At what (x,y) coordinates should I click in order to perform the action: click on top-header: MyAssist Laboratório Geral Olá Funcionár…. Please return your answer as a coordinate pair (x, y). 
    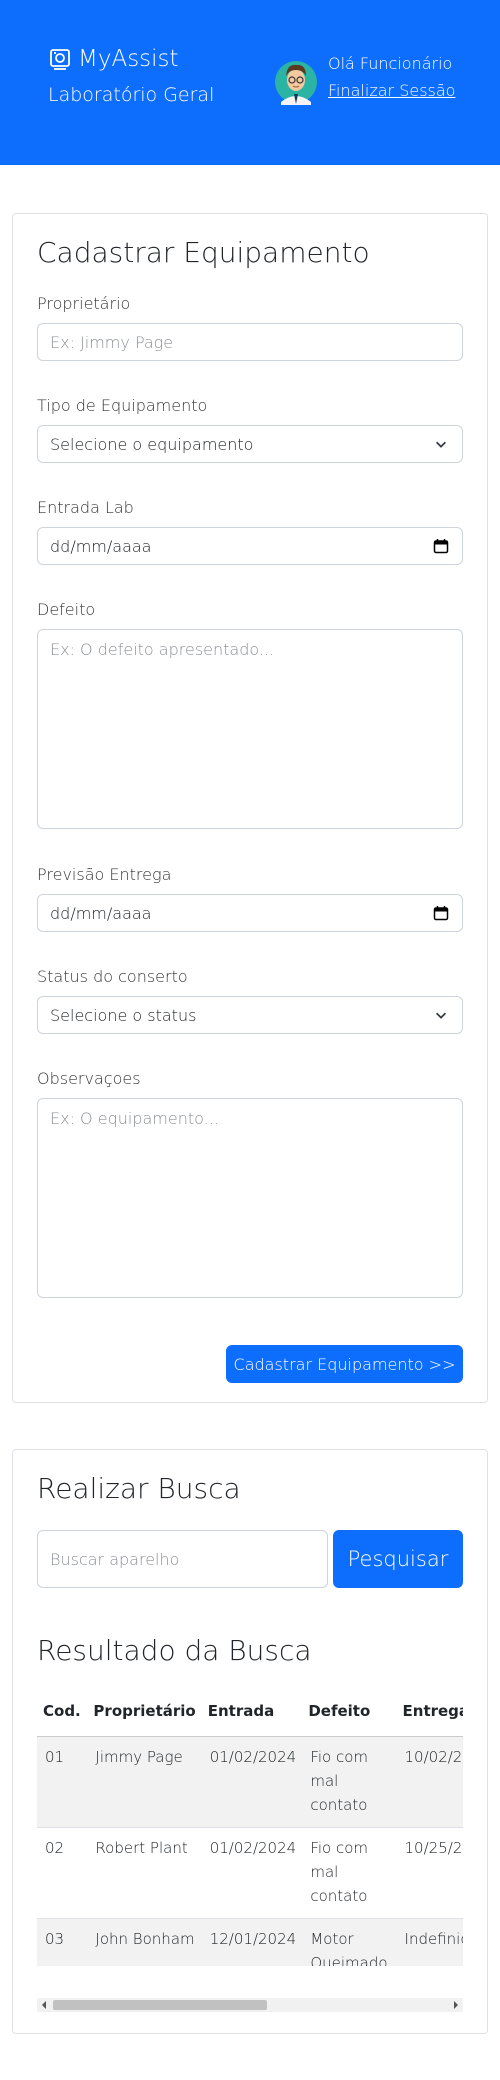
    Looking at the image, I should click on (250, 82).